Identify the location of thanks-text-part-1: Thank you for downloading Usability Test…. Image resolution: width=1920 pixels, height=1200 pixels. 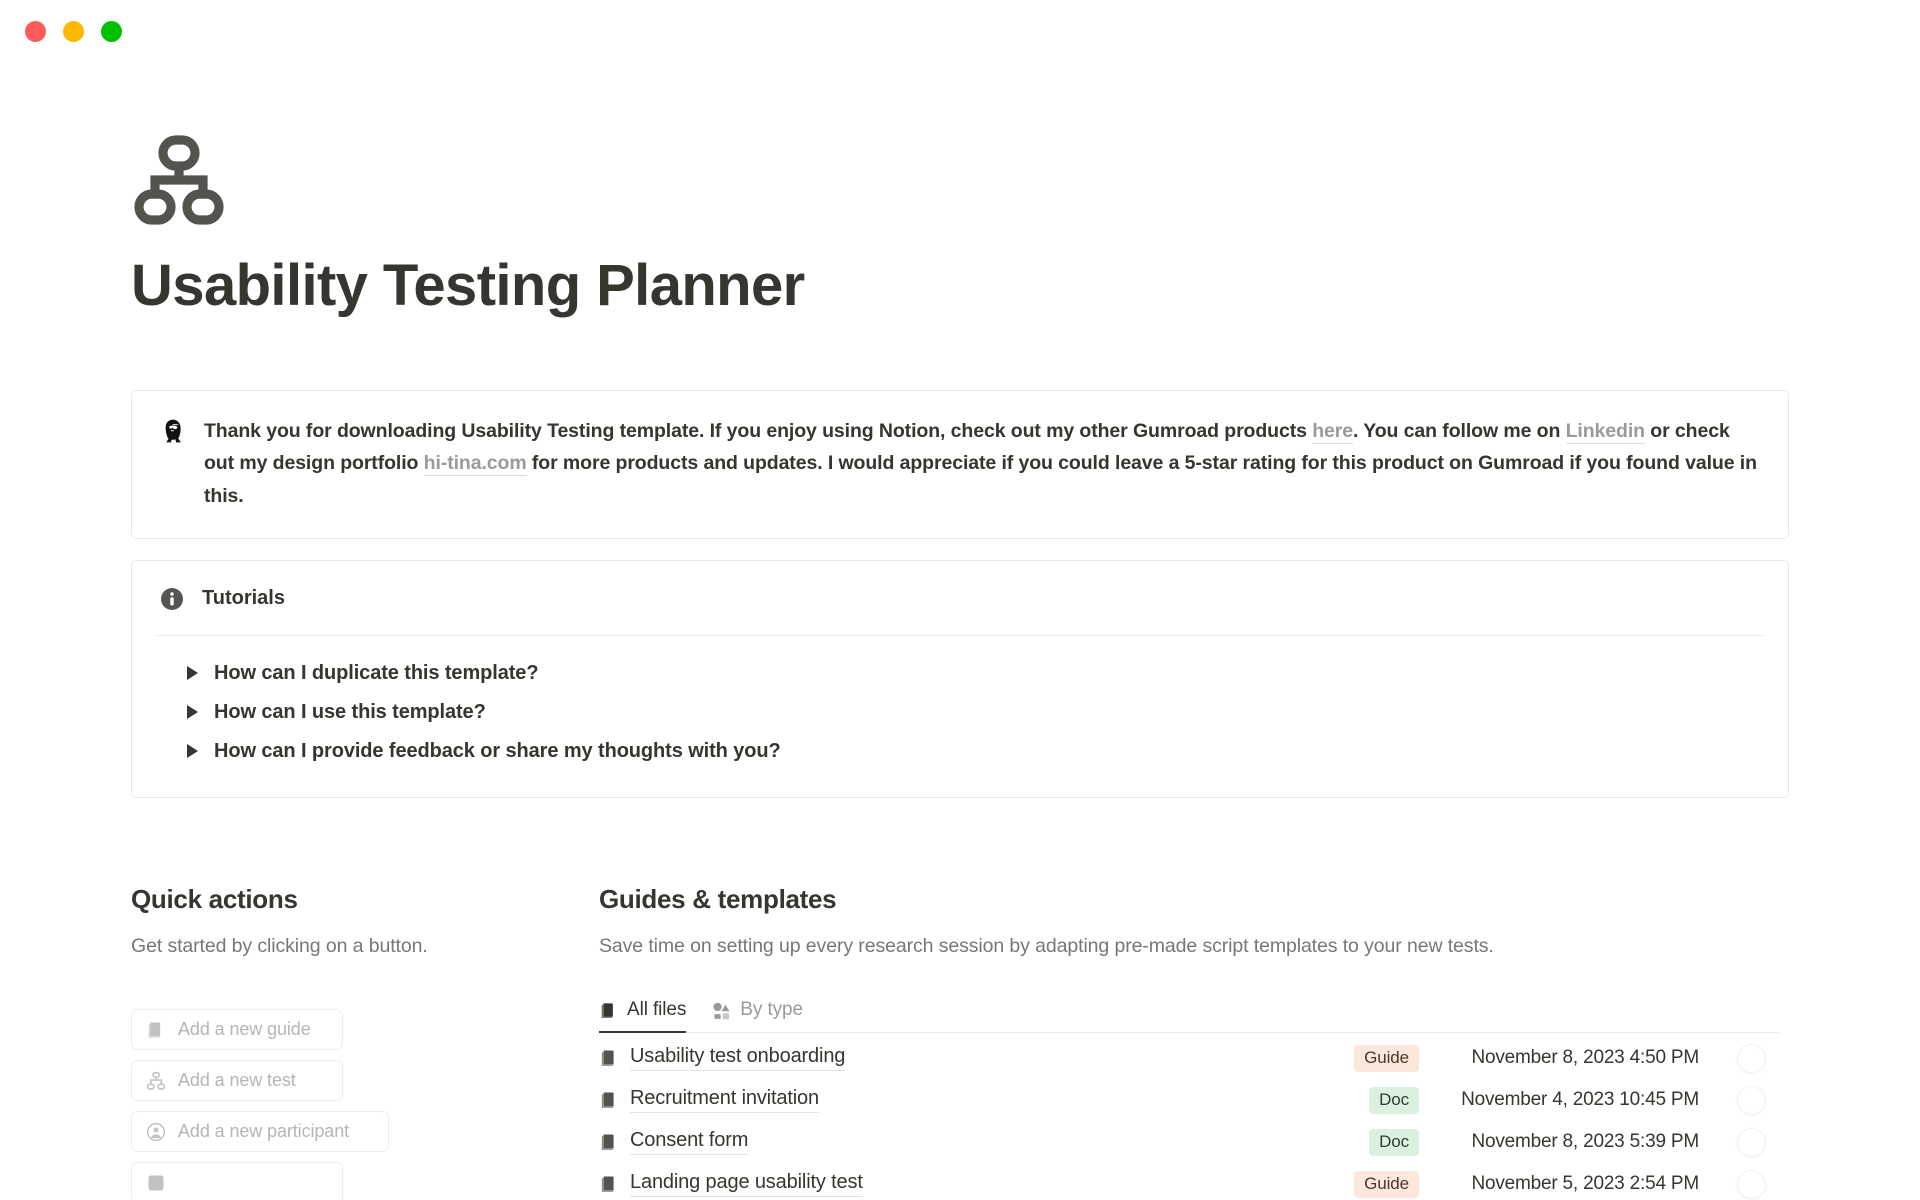
(758, 430).